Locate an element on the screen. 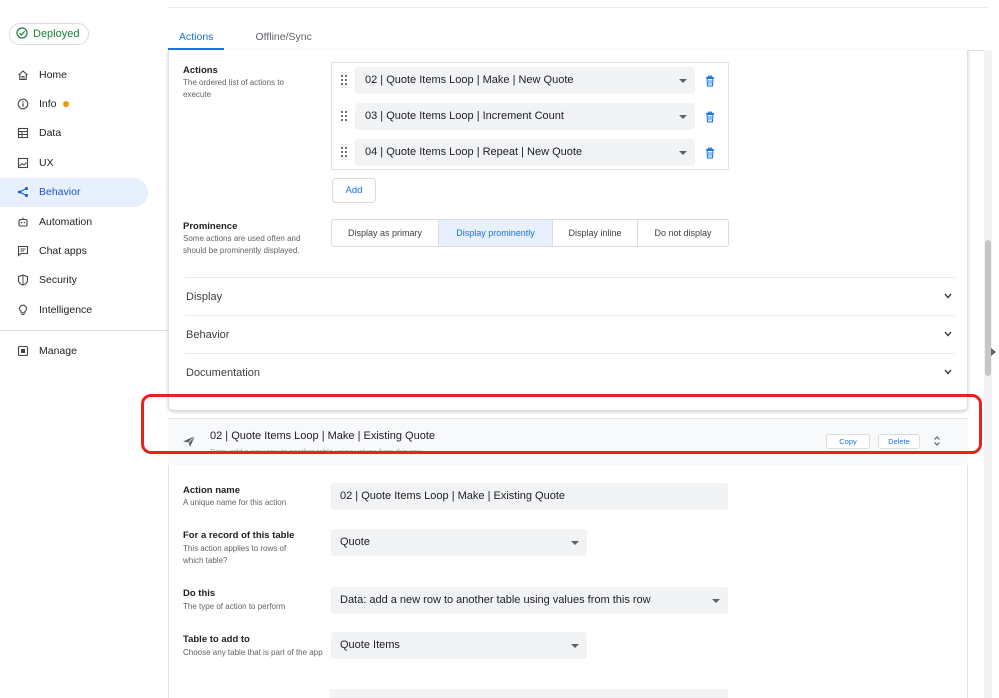  action-select-value: 02 | Quote Items Loop | Make | New Quote is located at coordinates (469, 80).